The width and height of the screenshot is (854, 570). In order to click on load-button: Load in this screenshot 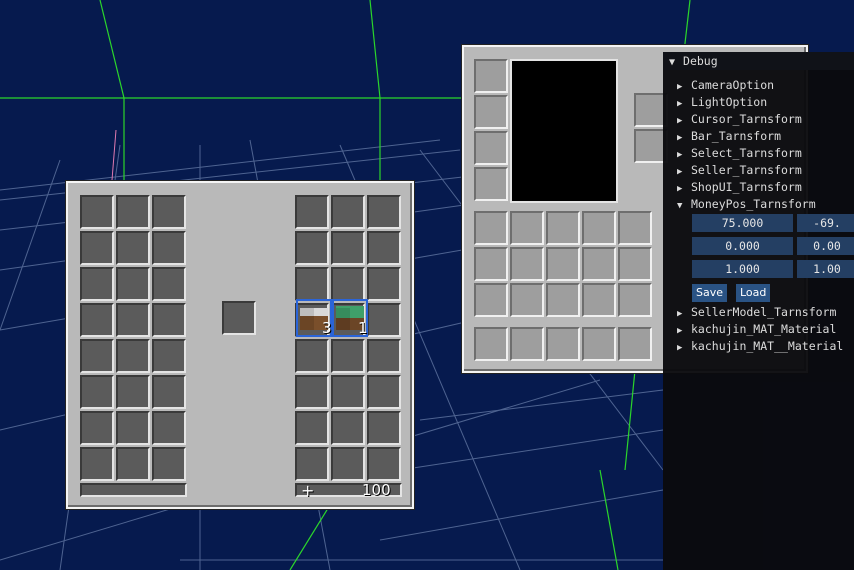, I will do `click(753, 293)`.